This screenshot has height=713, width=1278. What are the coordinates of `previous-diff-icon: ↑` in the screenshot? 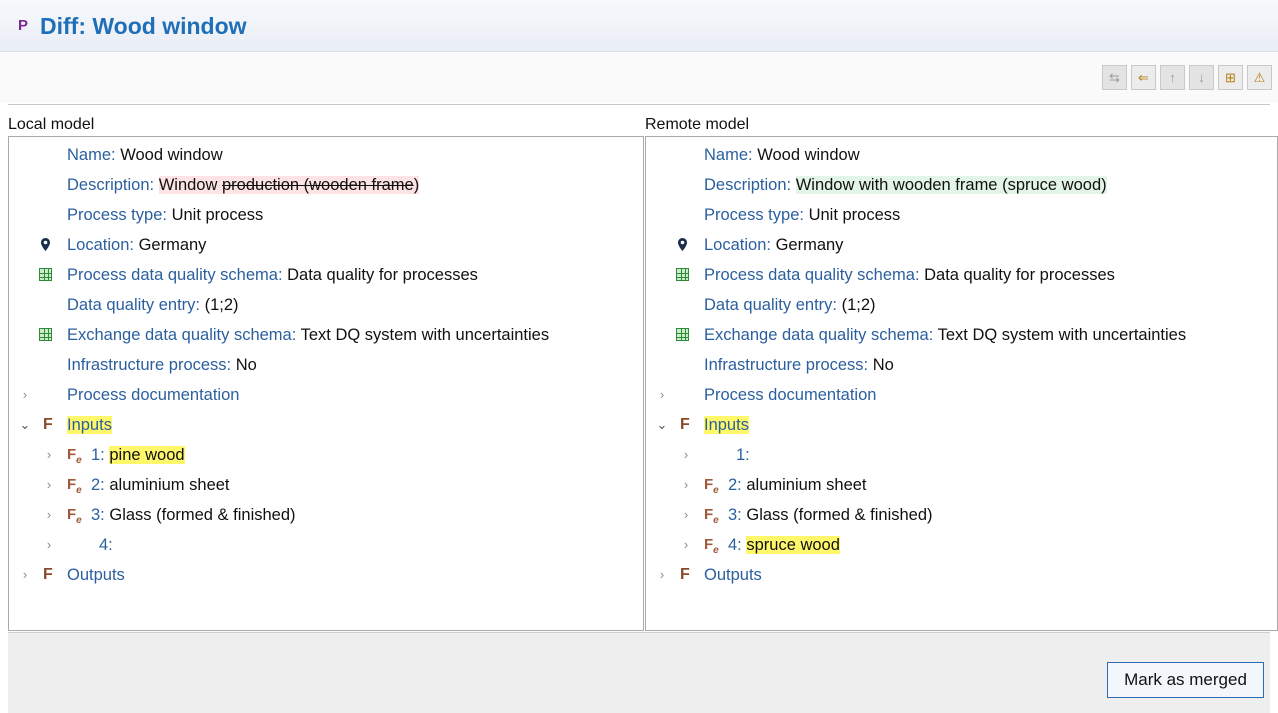 It's located at (1172, 77).